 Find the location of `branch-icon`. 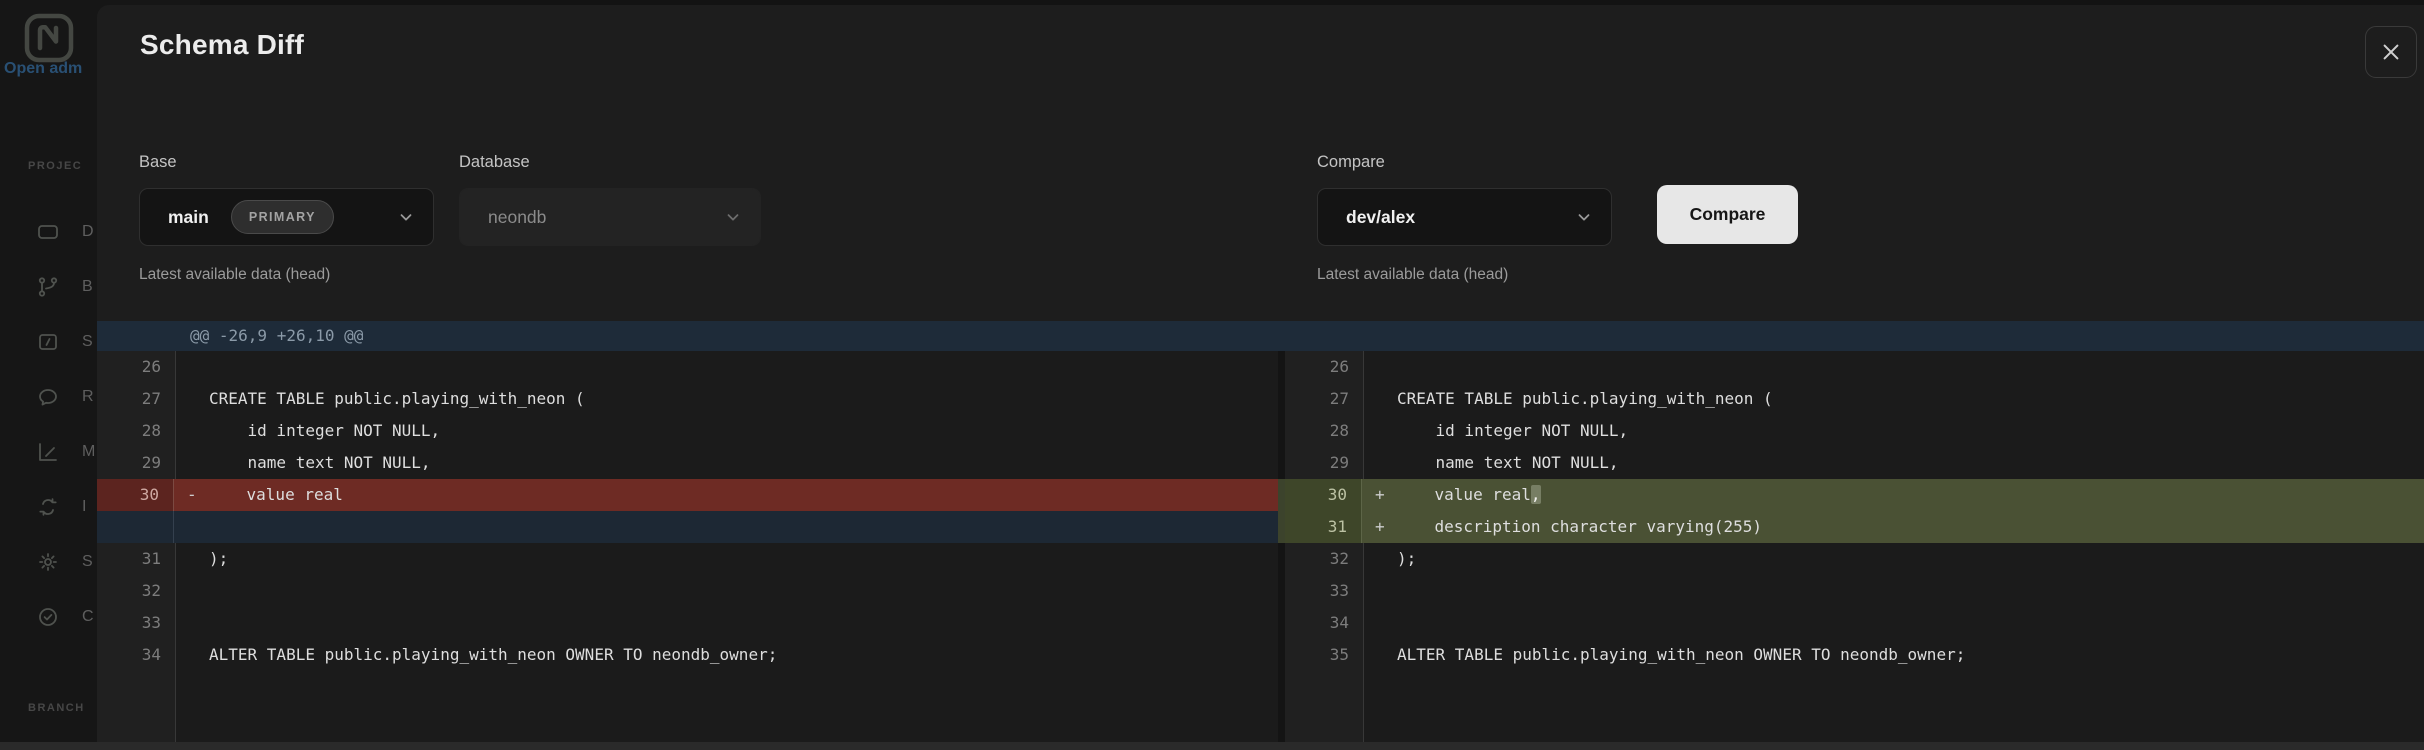

branch-icon is located at coordinates (48, 287).